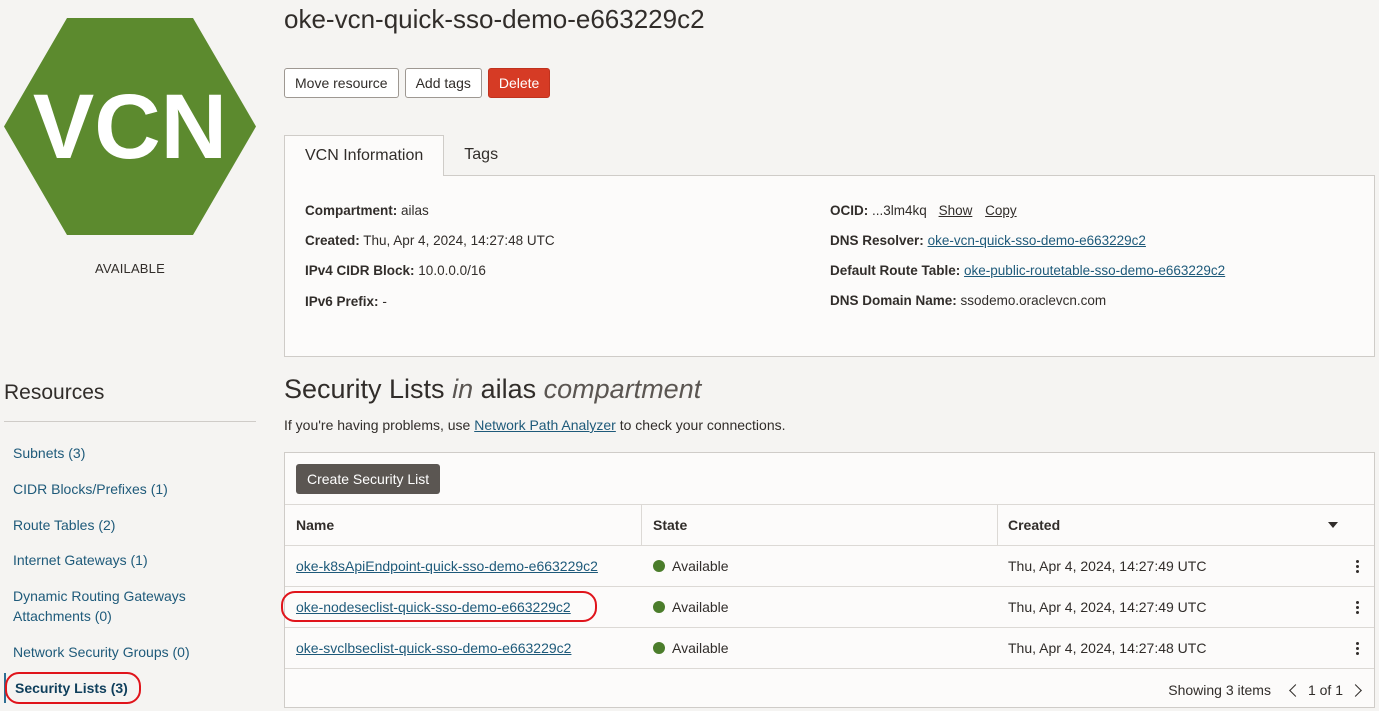 This screenshot has width=1379, height=711. What do you see at coordinates (1295, 690) in the screenshot?
I see `previous-page-icon` at bounding box center [1295, 690].